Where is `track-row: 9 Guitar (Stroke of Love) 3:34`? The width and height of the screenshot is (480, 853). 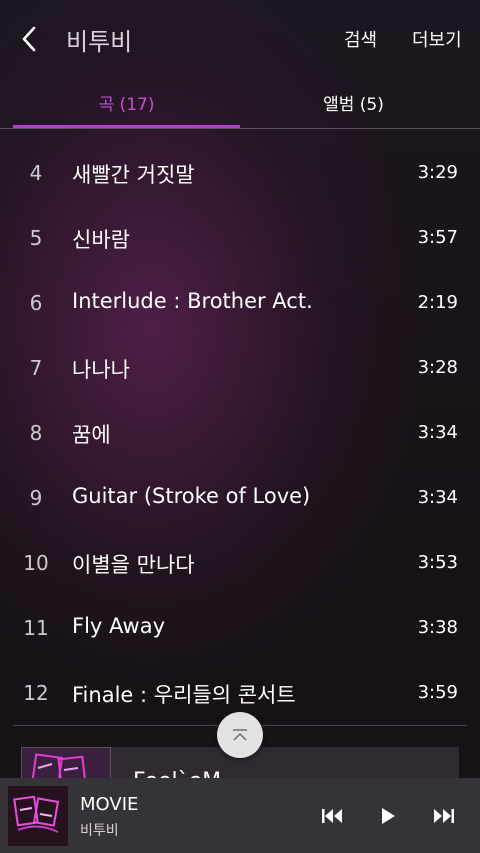 track-row: 9 Guitar (Stroke of Love) 3:34 is located at coordinates (240, 498).